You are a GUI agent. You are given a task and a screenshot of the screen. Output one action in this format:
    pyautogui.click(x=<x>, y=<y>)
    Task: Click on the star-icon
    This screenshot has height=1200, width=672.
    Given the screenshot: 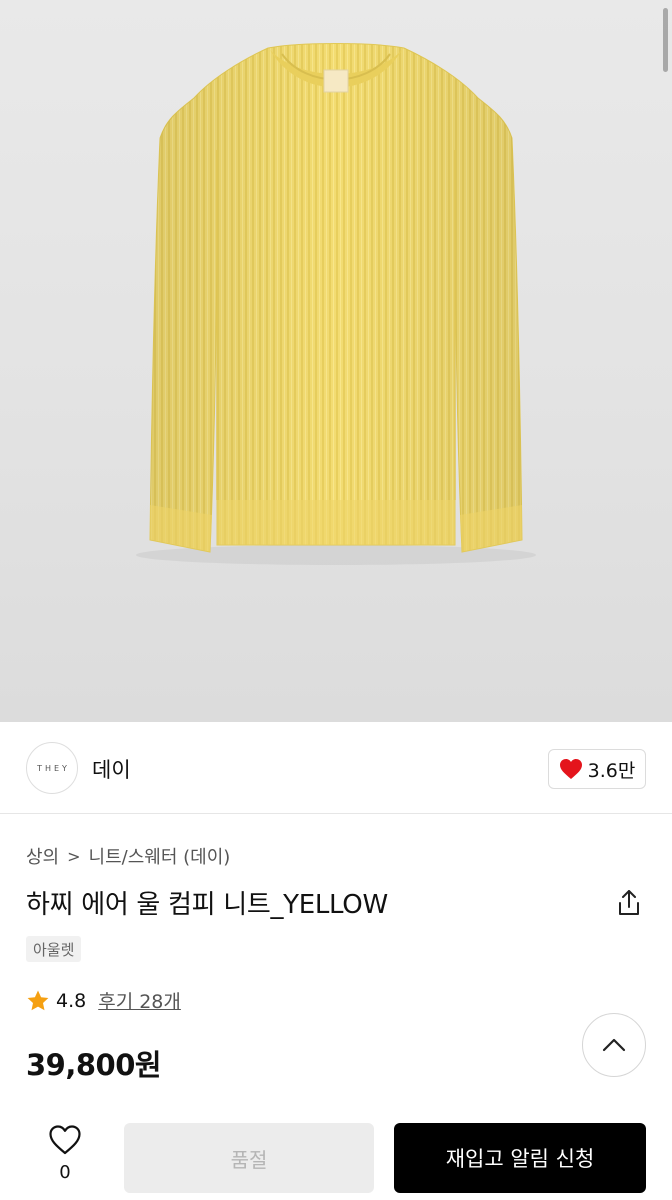 What is the action you would take?
    pyautogui.click(x=38, y=1000)
    